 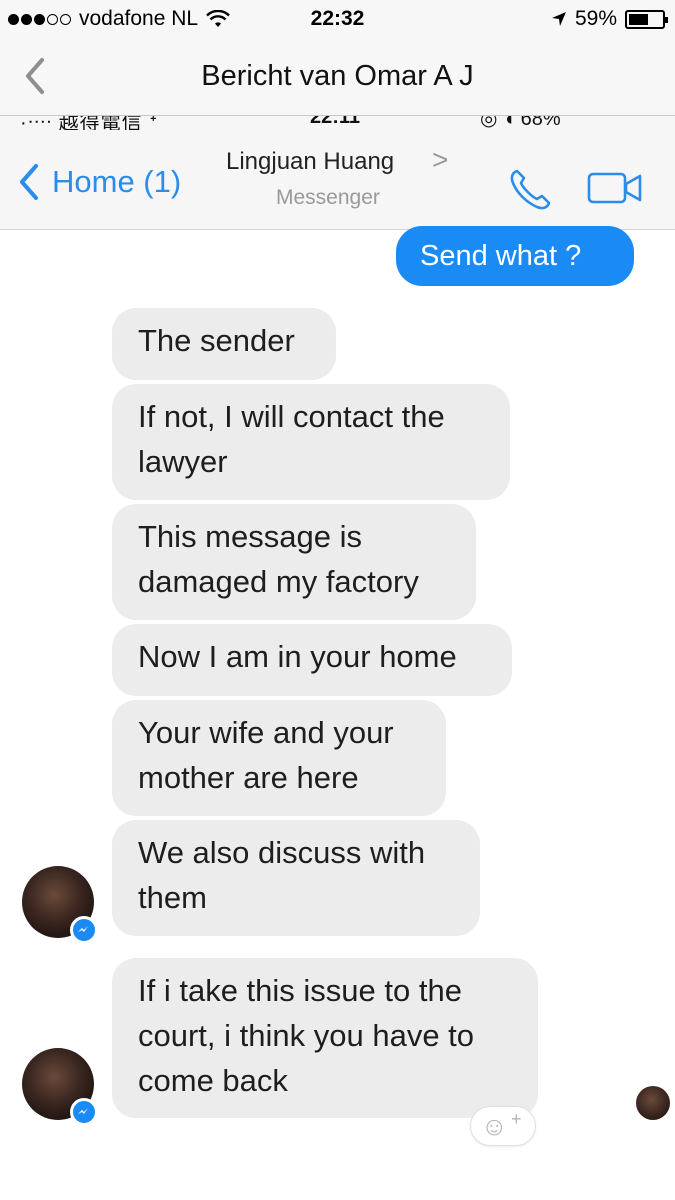 I want to click on message-text: This message is damaged my factory, so click(x=278, y=559).